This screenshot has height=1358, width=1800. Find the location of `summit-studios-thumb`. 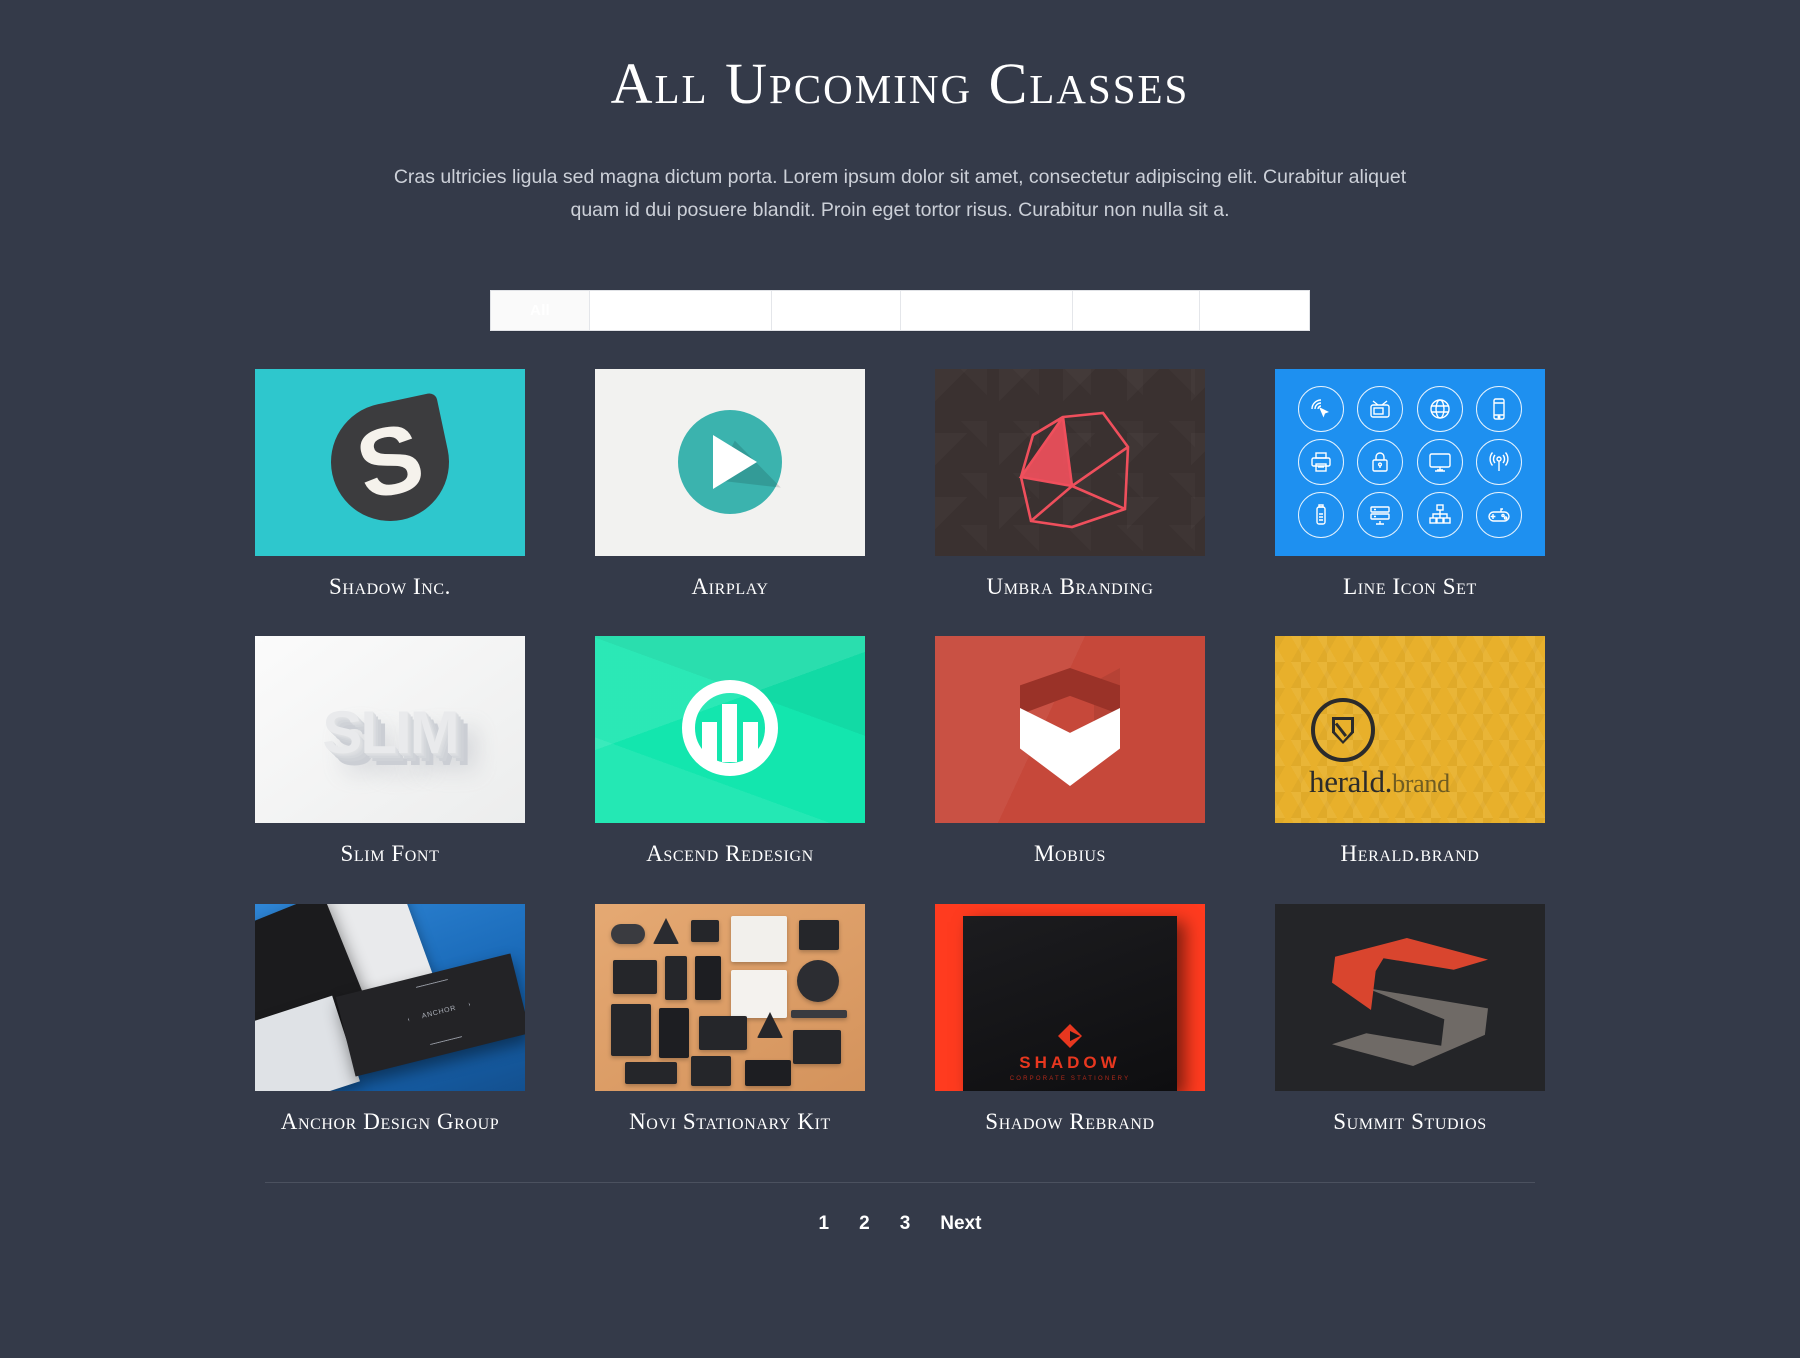

summit-studios-thumb is located at coordinates (1410, 998).